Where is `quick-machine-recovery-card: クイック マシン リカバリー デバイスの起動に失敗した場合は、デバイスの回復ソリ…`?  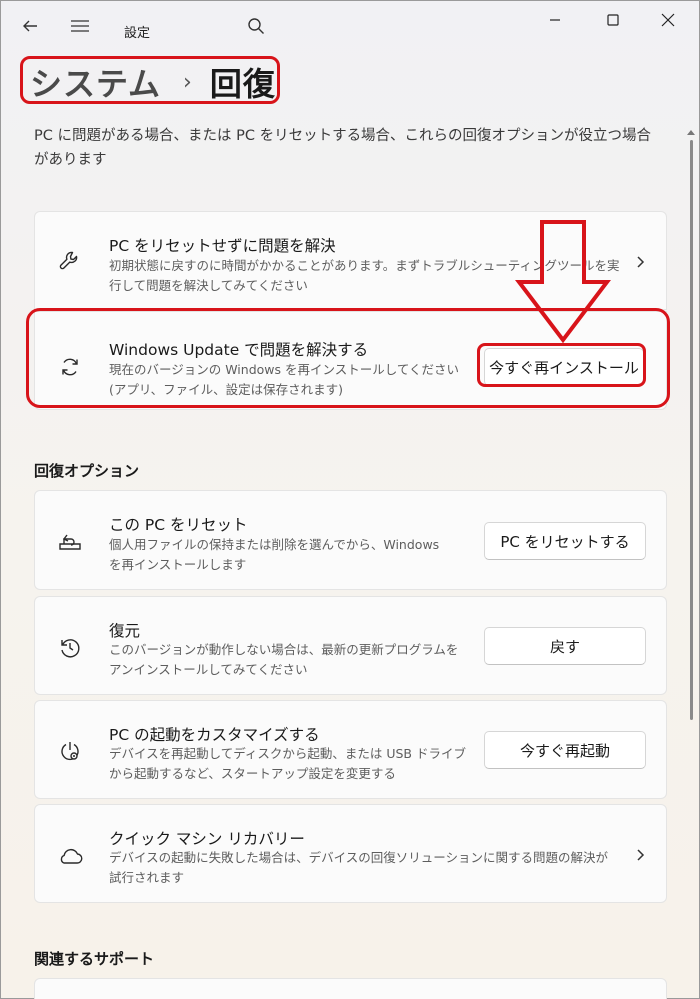
quick-machine-recovery-card: クイック マシン リカバリー デバイスの起動に失敗した場合は、デバイスの回復ソリ… is located at coordinates (350, 853).